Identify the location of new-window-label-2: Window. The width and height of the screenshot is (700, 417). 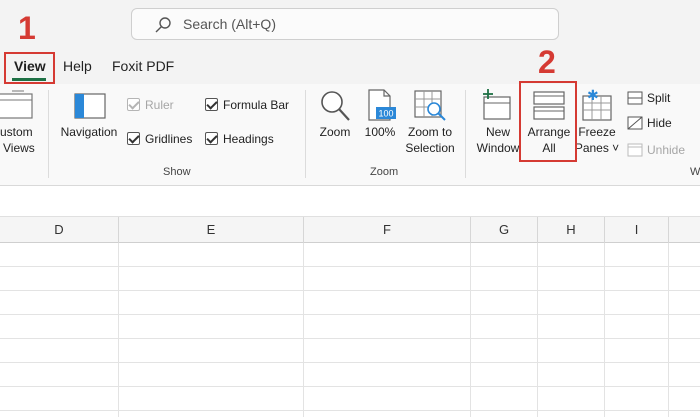
(498, 148).